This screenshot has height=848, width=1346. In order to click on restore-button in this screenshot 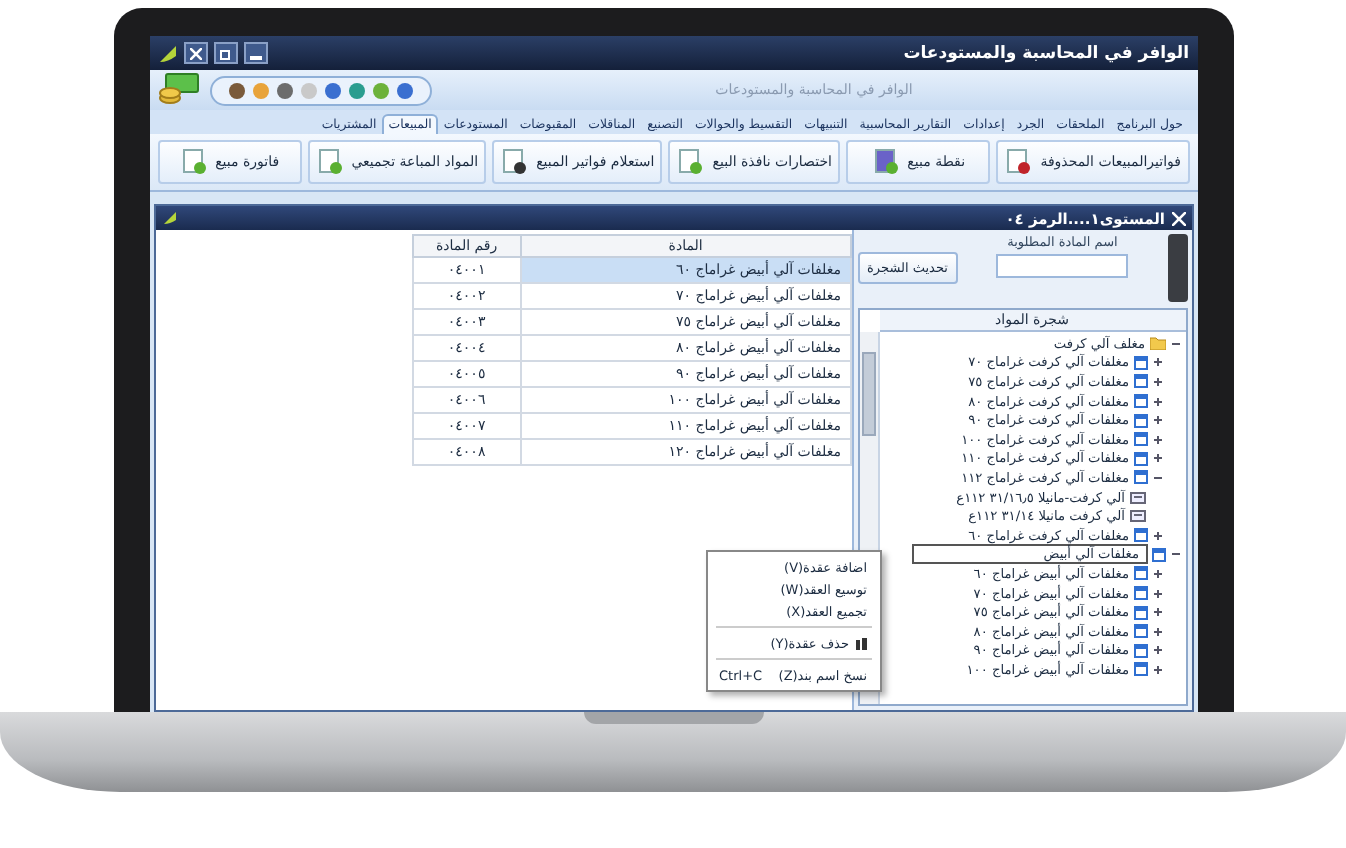, I will do `click(225, 53)`.